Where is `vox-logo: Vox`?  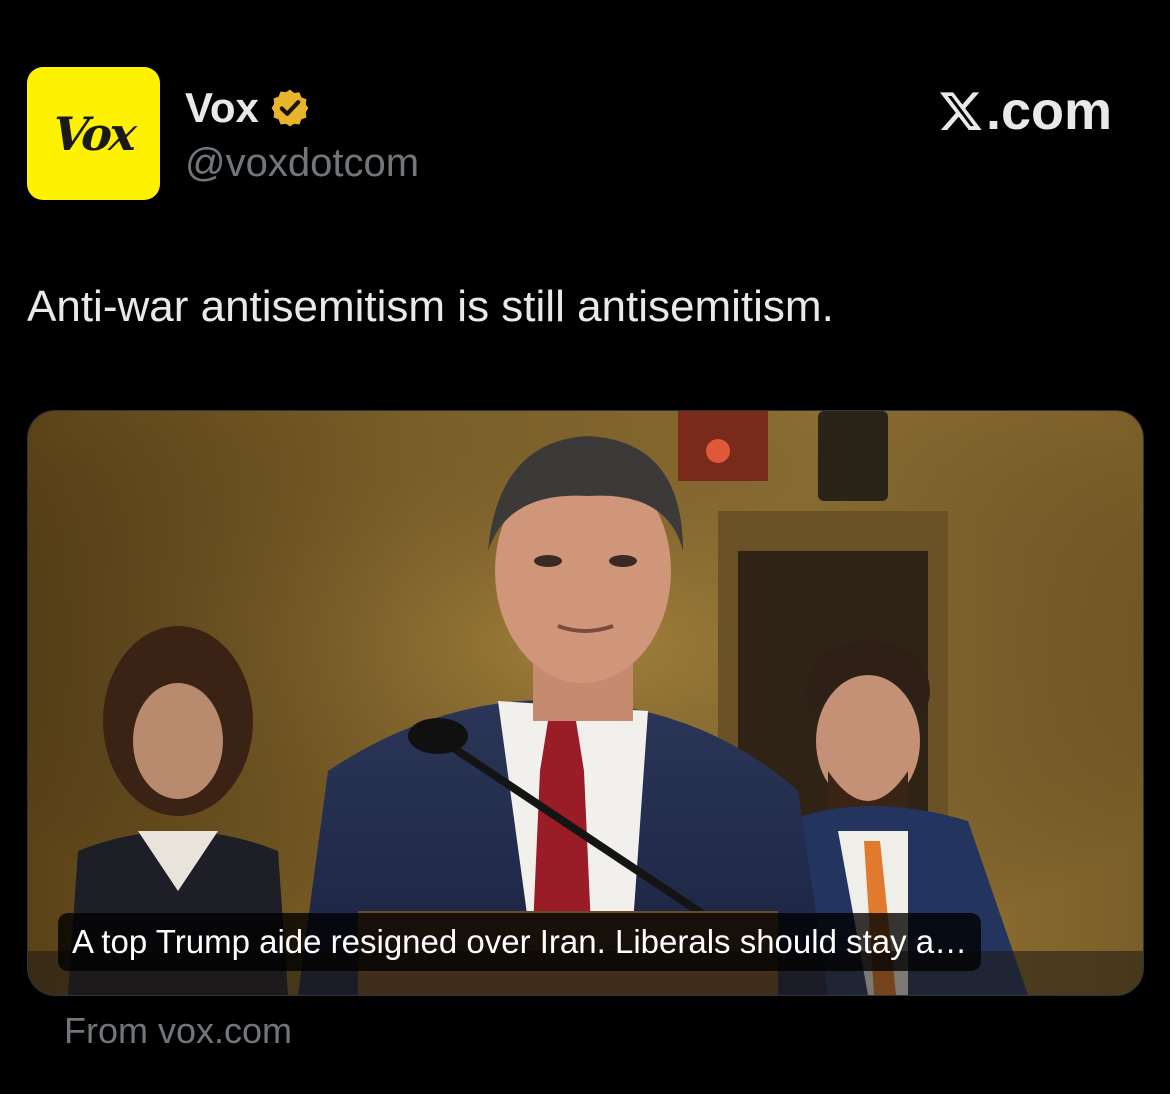
vox-logo: Vox is located at coordinates (93, 133).